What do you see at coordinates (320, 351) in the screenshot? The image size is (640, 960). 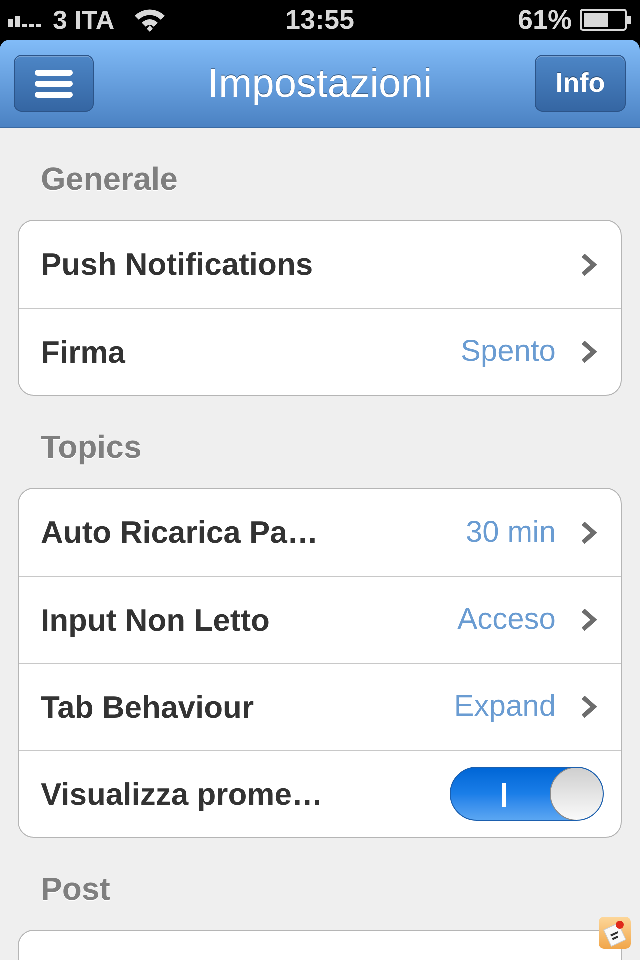 I see `settings-row: Firma Spento` at bounding box center [320, 351].